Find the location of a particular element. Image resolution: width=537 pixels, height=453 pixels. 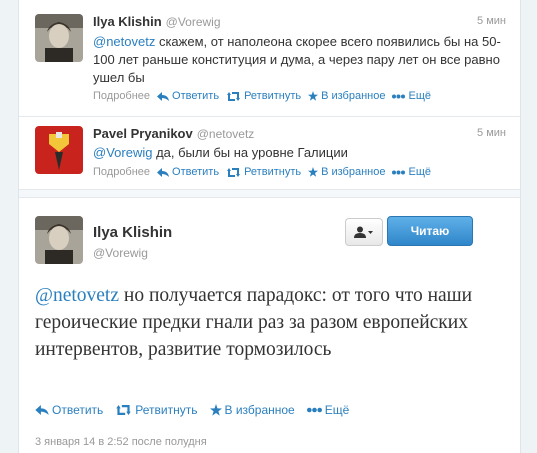

user-actions-button is located at coordinates (364, 232).